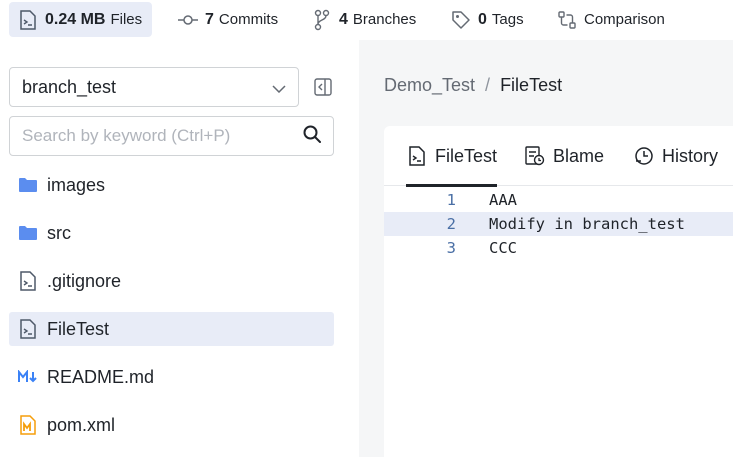  I want to click on file-item-readme: README.md, so click(171, 377).